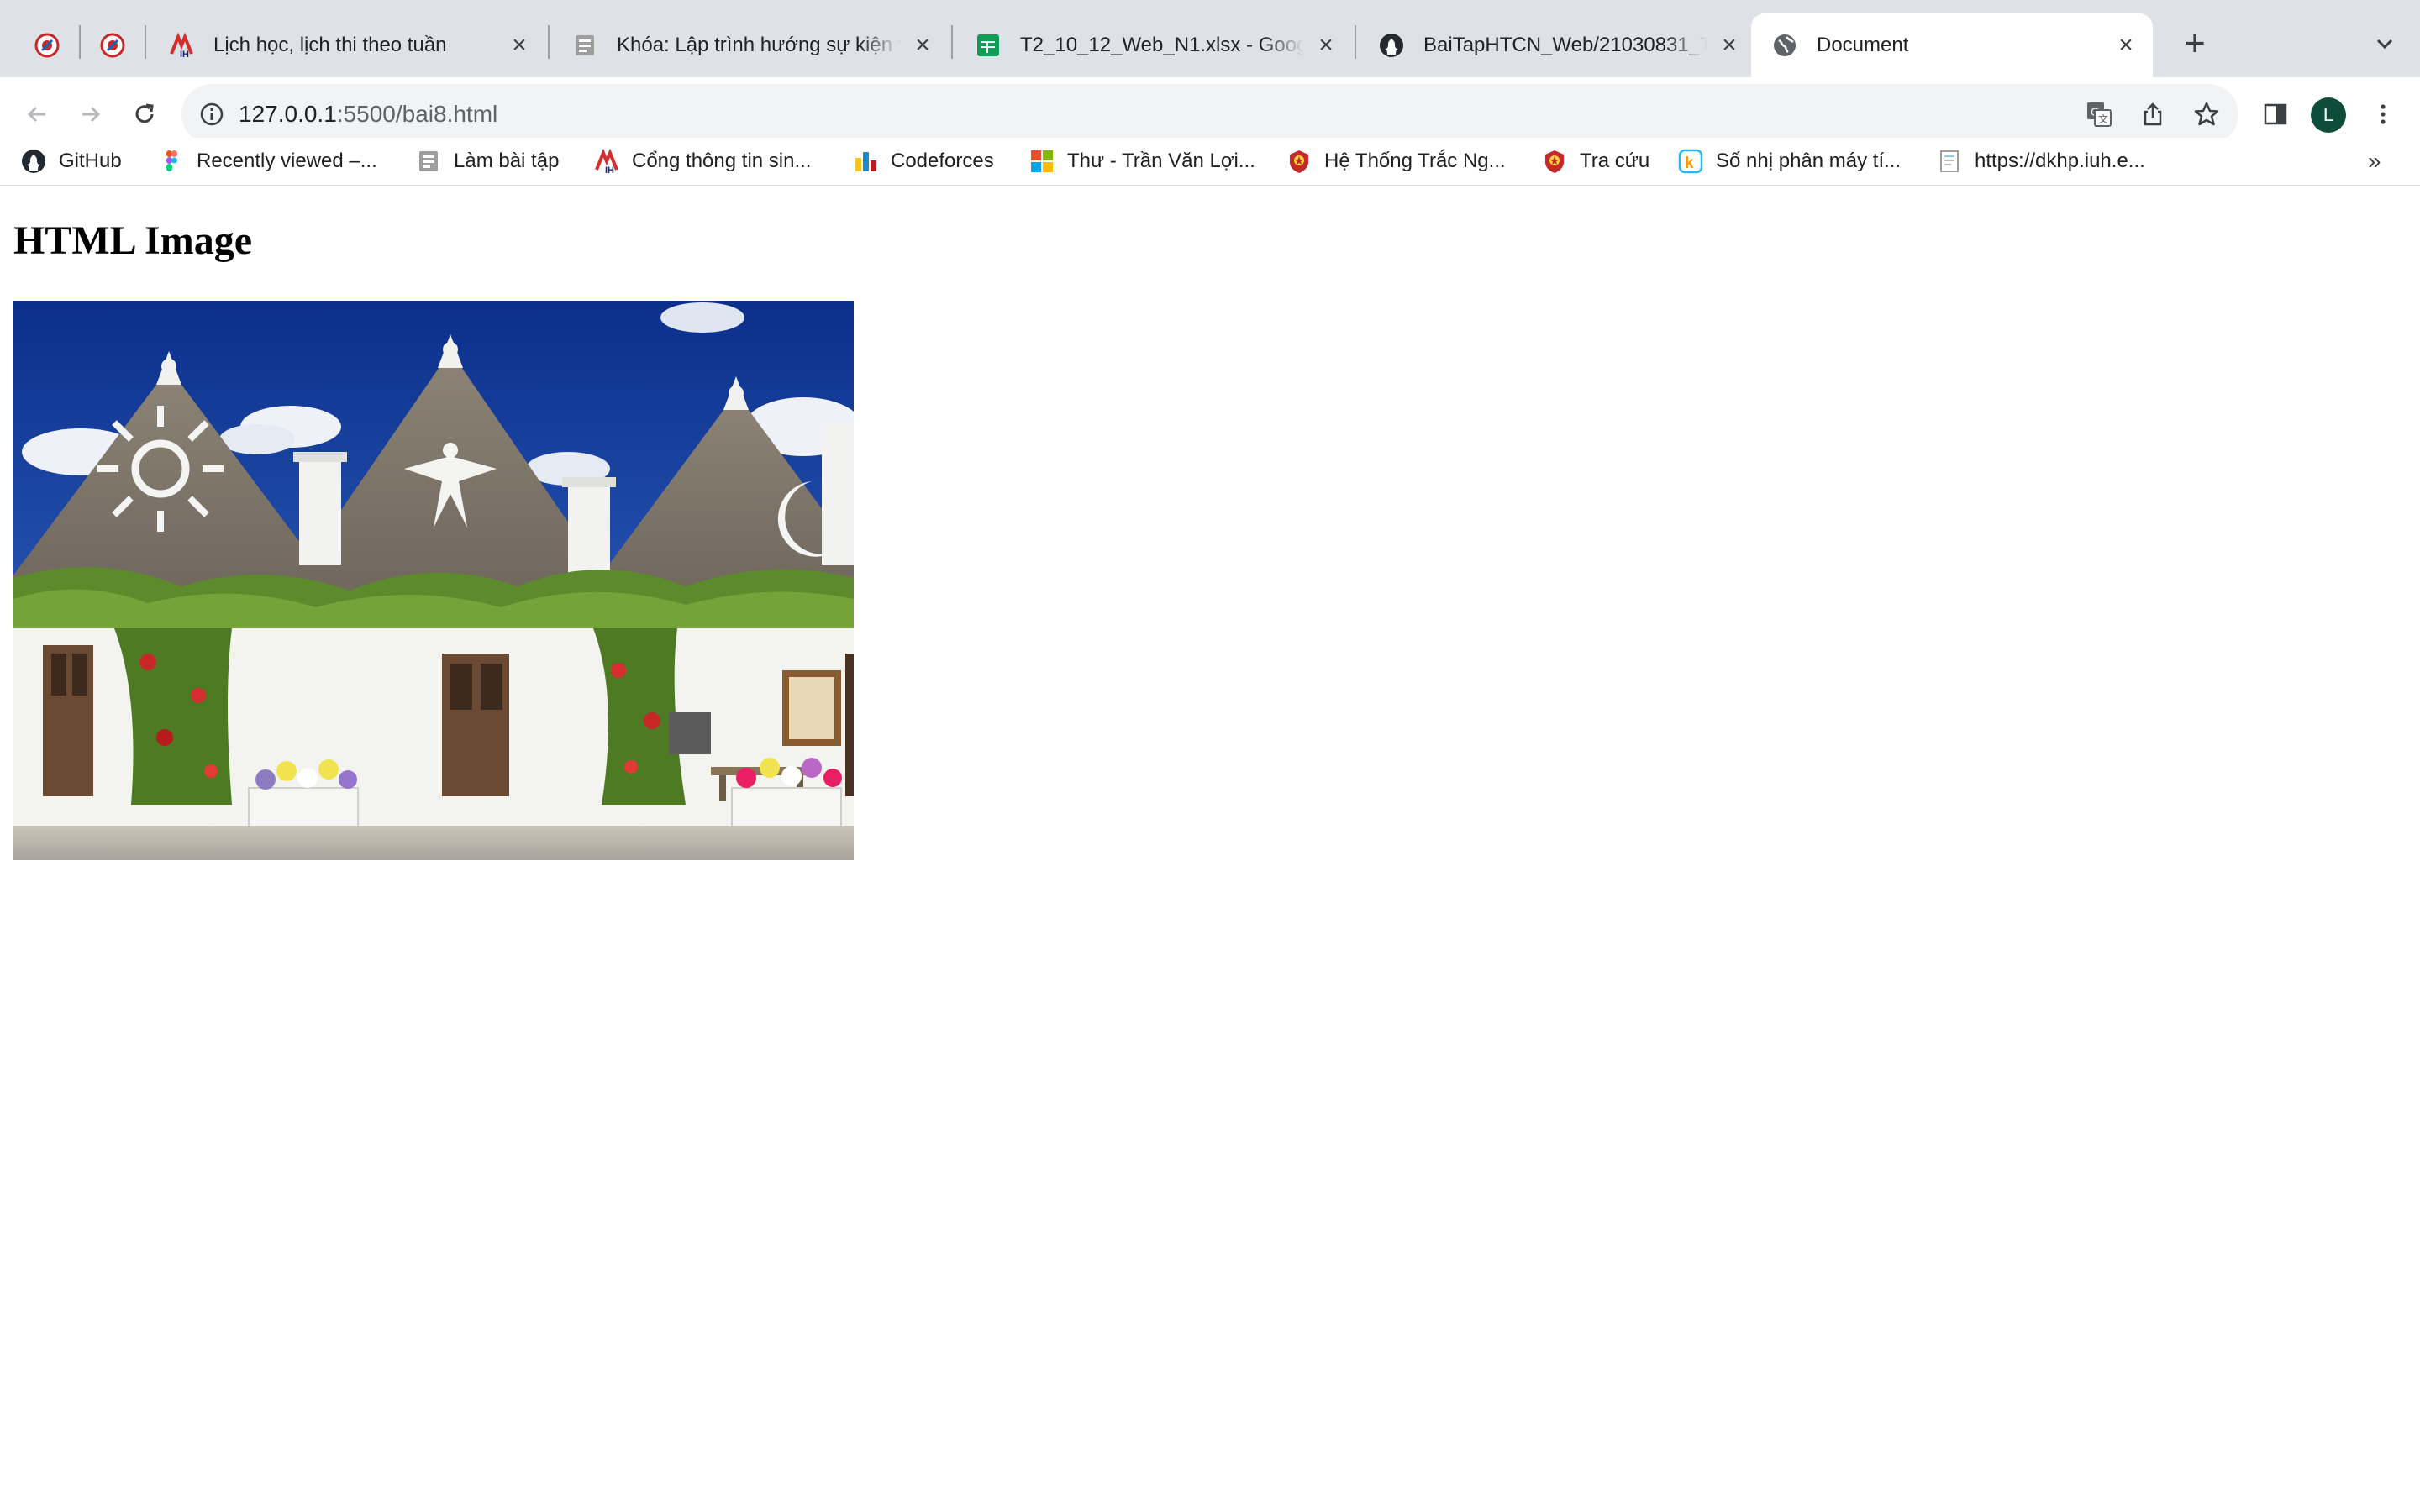 The height and width of the screenshot is (1512, 2420). Describe the element at coordinates (144, 114) in the screenshot. I see `reload-icon` at that location.